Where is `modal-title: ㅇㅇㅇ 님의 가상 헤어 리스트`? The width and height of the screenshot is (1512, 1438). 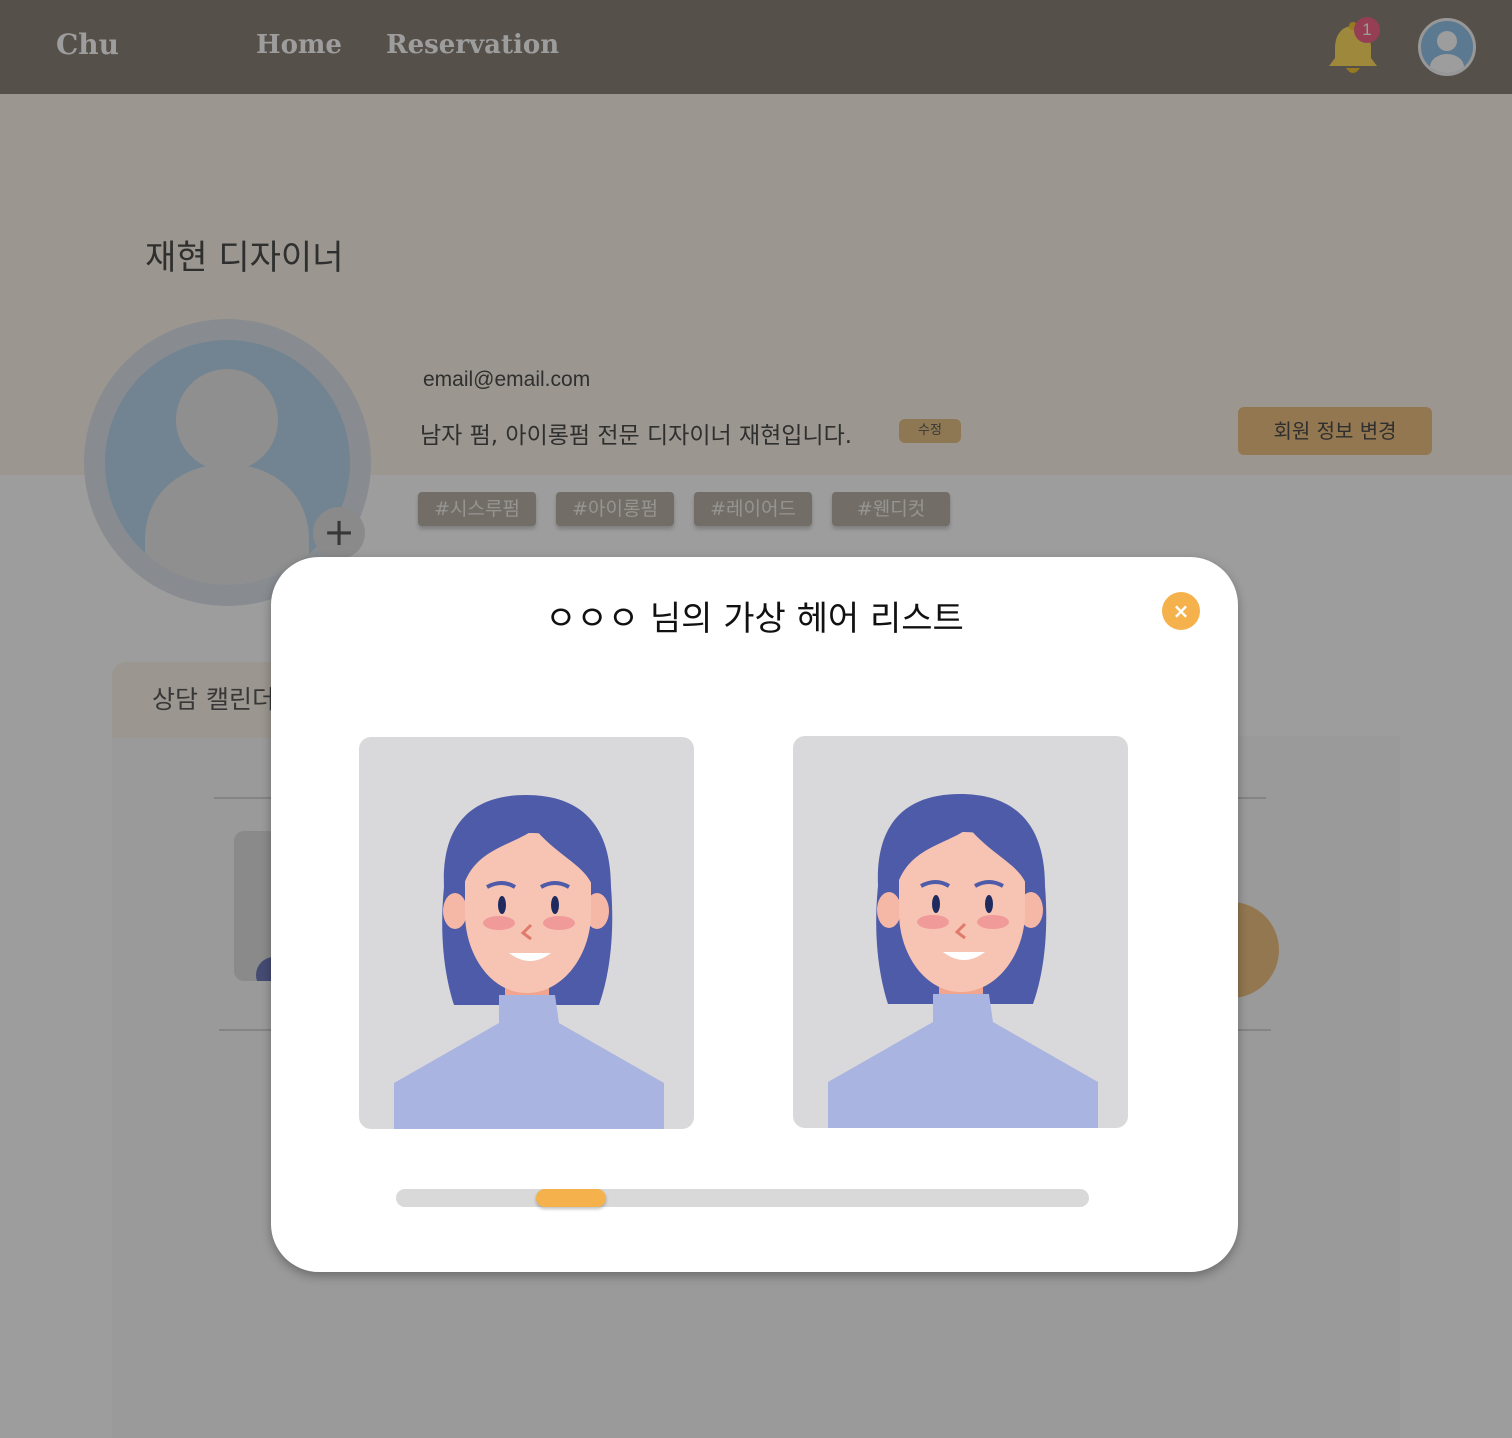
modal-title: ㅇㅇㅇ 님의 가상 헤어 리스트 is located at coordinates (754, 619).